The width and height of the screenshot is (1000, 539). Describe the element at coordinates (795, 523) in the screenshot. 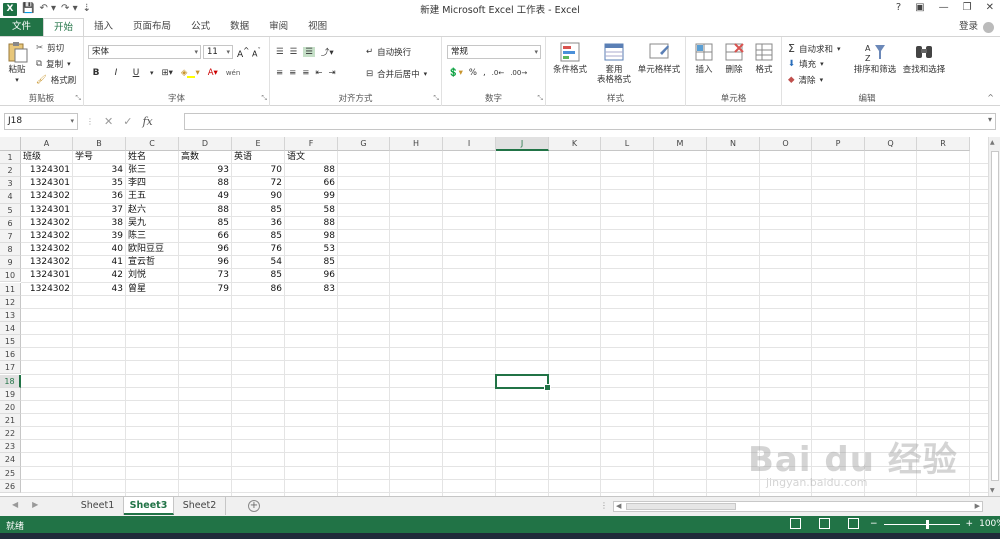

I see `normal-view-icon` at that location.